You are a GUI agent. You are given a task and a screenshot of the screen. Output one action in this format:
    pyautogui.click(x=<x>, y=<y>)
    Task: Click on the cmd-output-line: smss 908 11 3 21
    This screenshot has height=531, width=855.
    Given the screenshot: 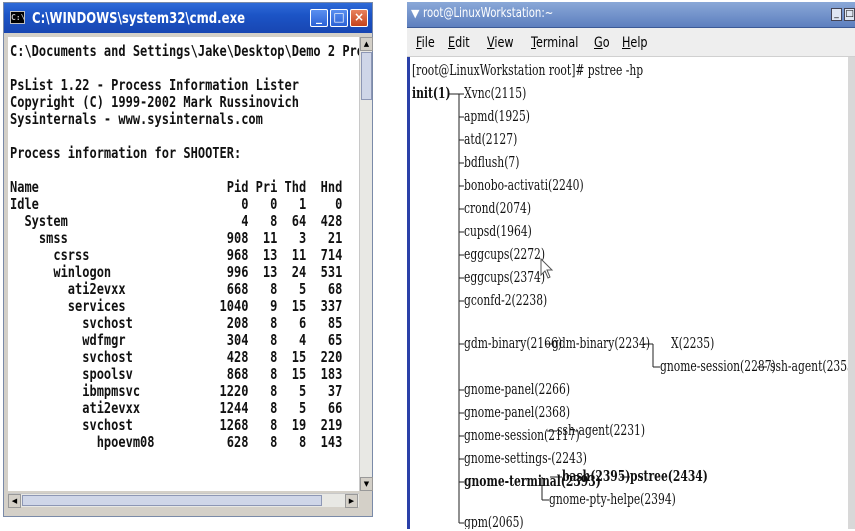 What is the action you would take?
    pyautogui.click(x=176, y=238)
    